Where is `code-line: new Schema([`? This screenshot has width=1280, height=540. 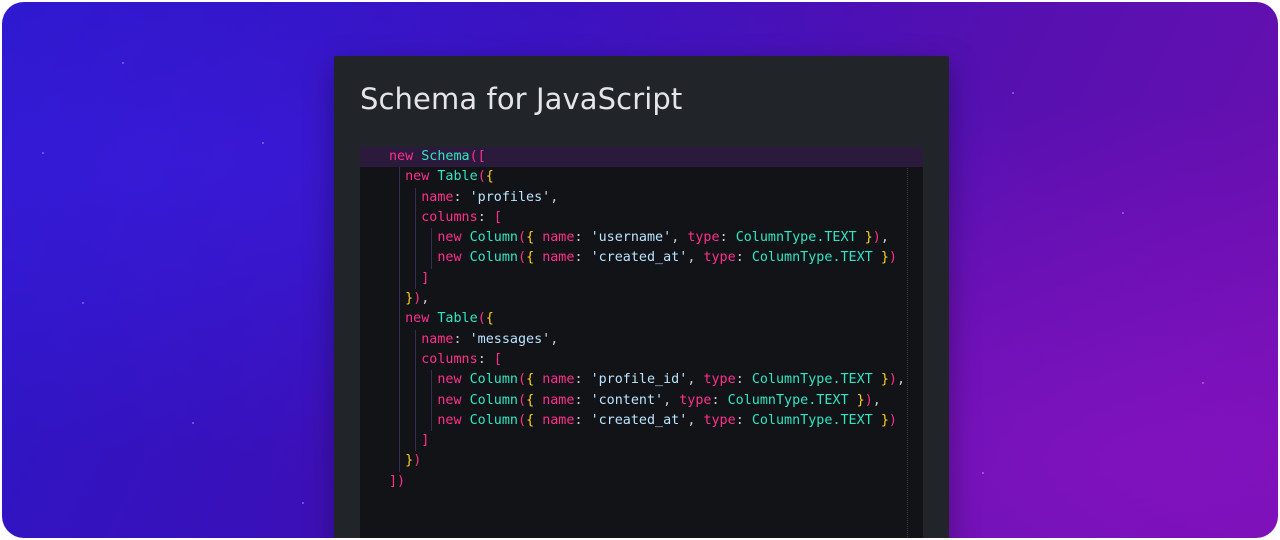
code-line: new Schema([ is located at coordinates (641, 157).